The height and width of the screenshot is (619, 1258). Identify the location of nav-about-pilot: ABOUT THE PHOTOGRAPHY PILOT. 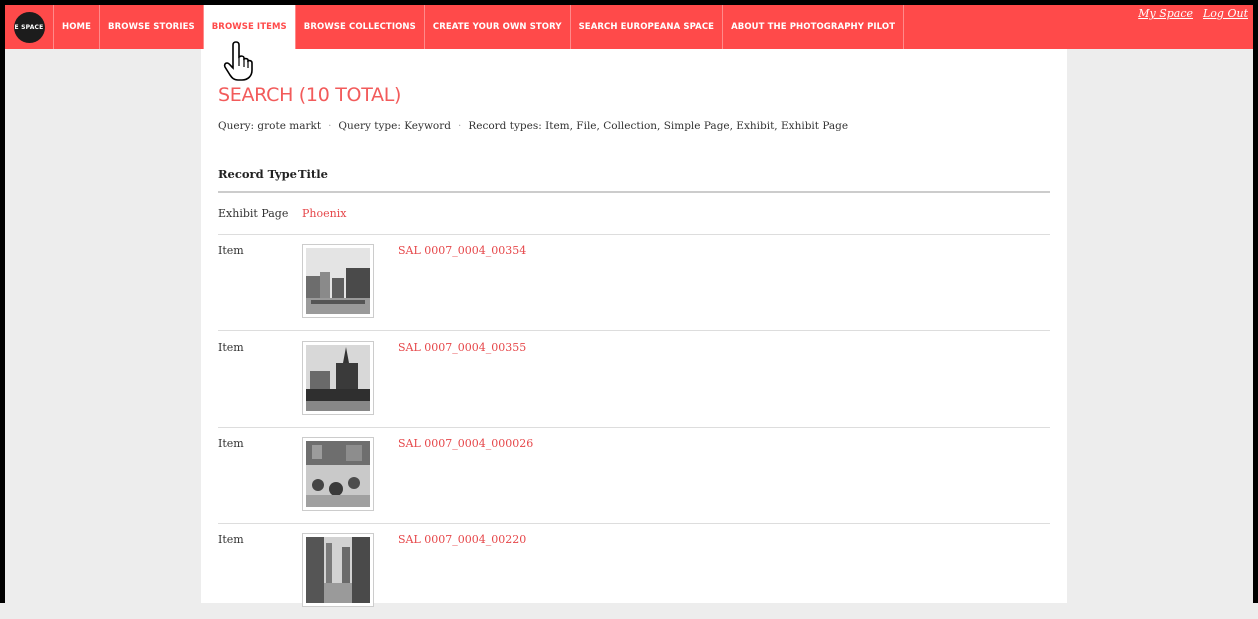
(814, 27).